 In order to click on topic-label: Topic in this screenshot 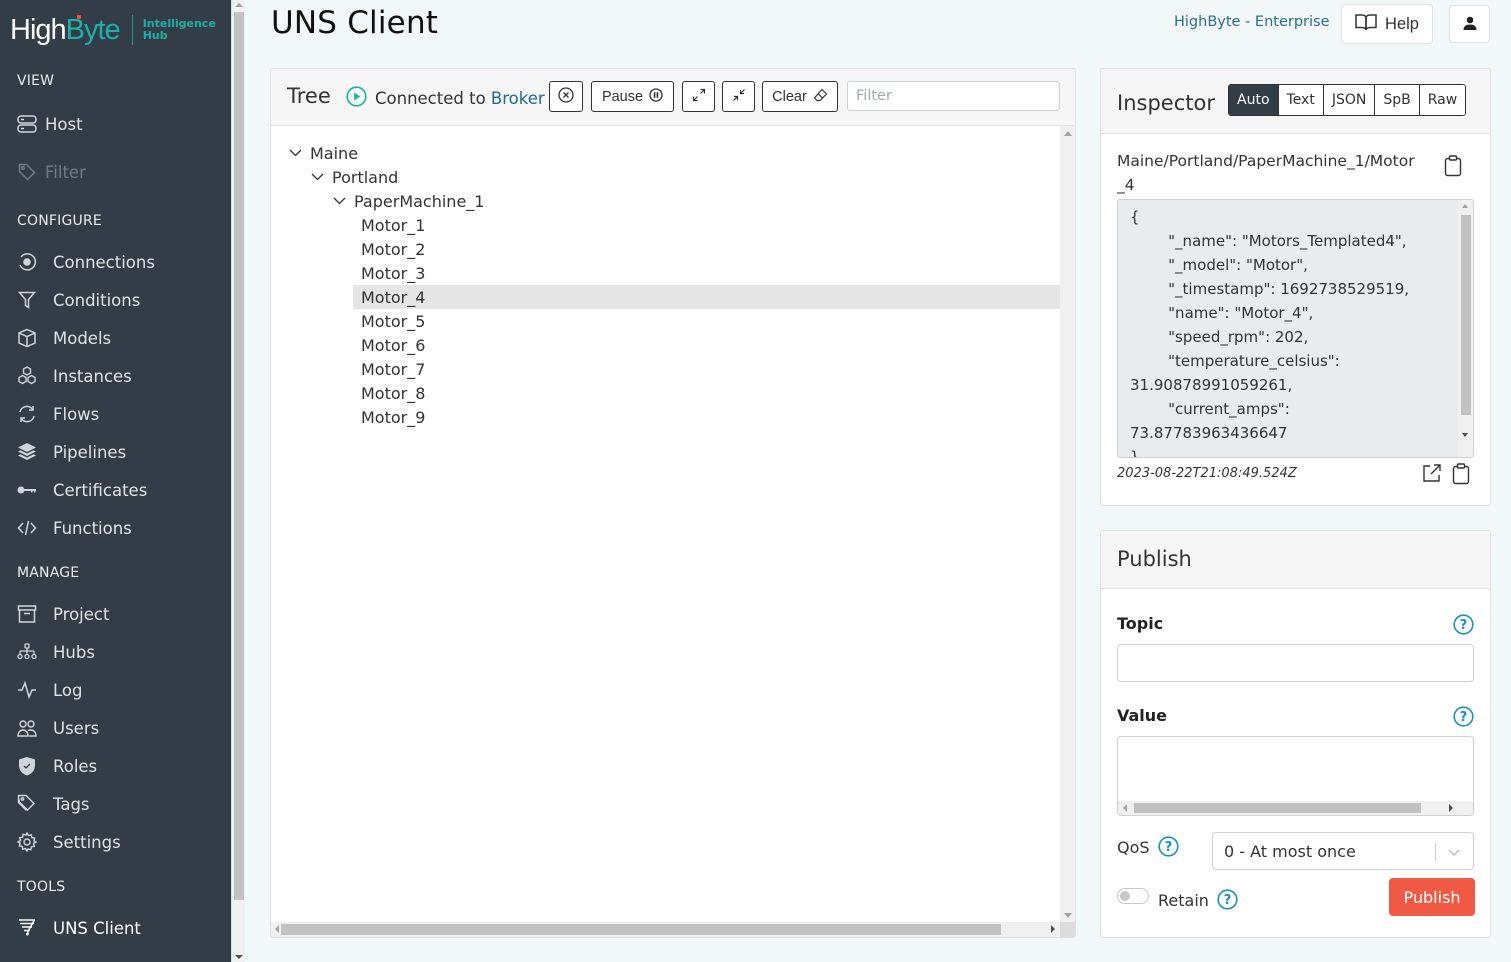, I will do `click(1140, 623)`.